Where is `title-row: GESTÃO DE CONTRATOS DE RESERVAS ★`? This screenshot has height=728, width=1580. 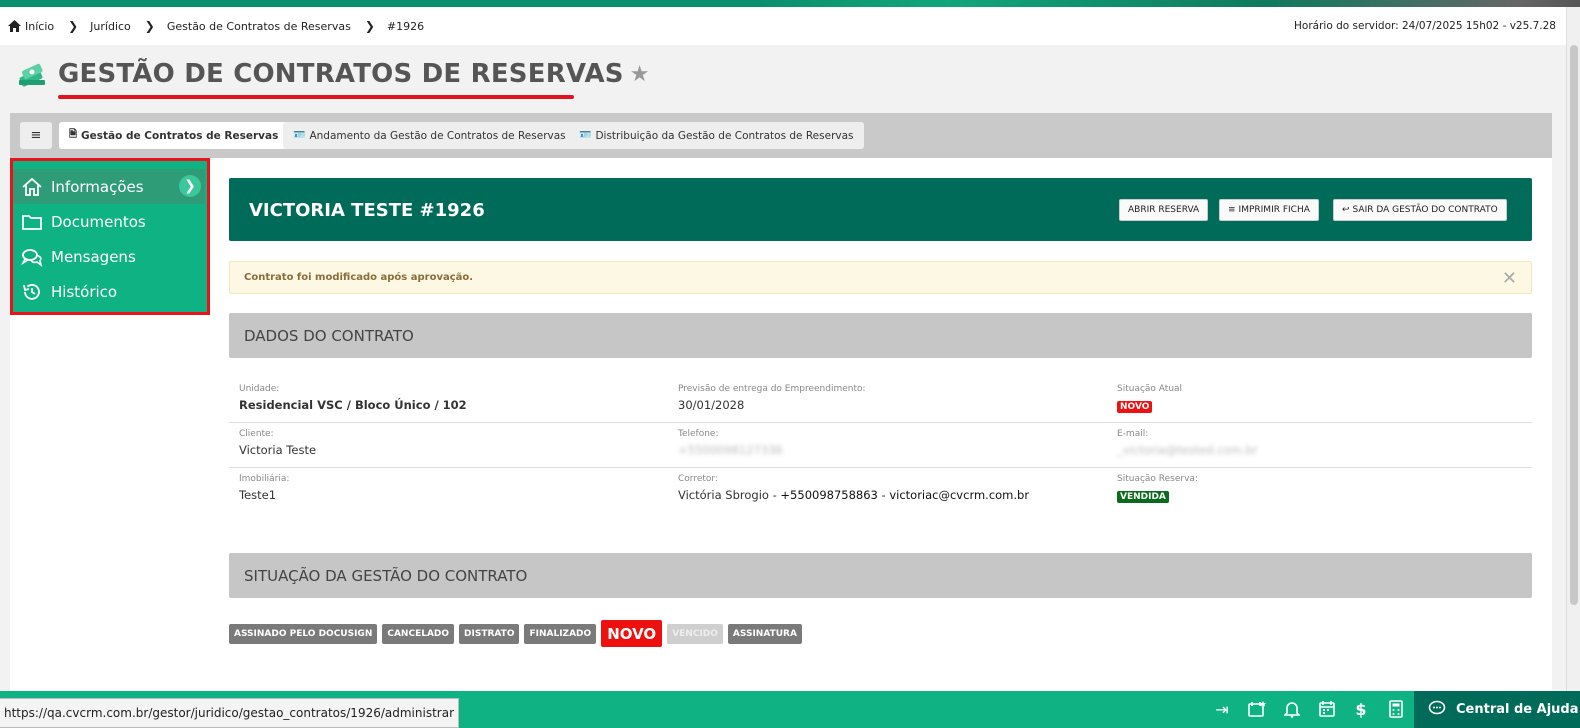 title-row: GESTÃO DE CONTRATOS DE RESERVAS ★ is located at coordinates (332, 74).